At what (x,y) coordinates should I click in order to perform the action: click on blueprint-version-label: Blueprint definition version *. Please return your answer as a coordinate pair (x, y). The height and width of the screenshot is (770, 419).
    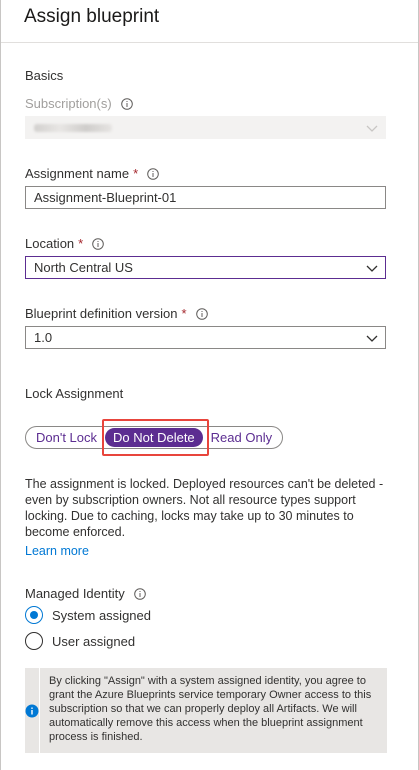
    Looking at the image, I should click on (116, 313).